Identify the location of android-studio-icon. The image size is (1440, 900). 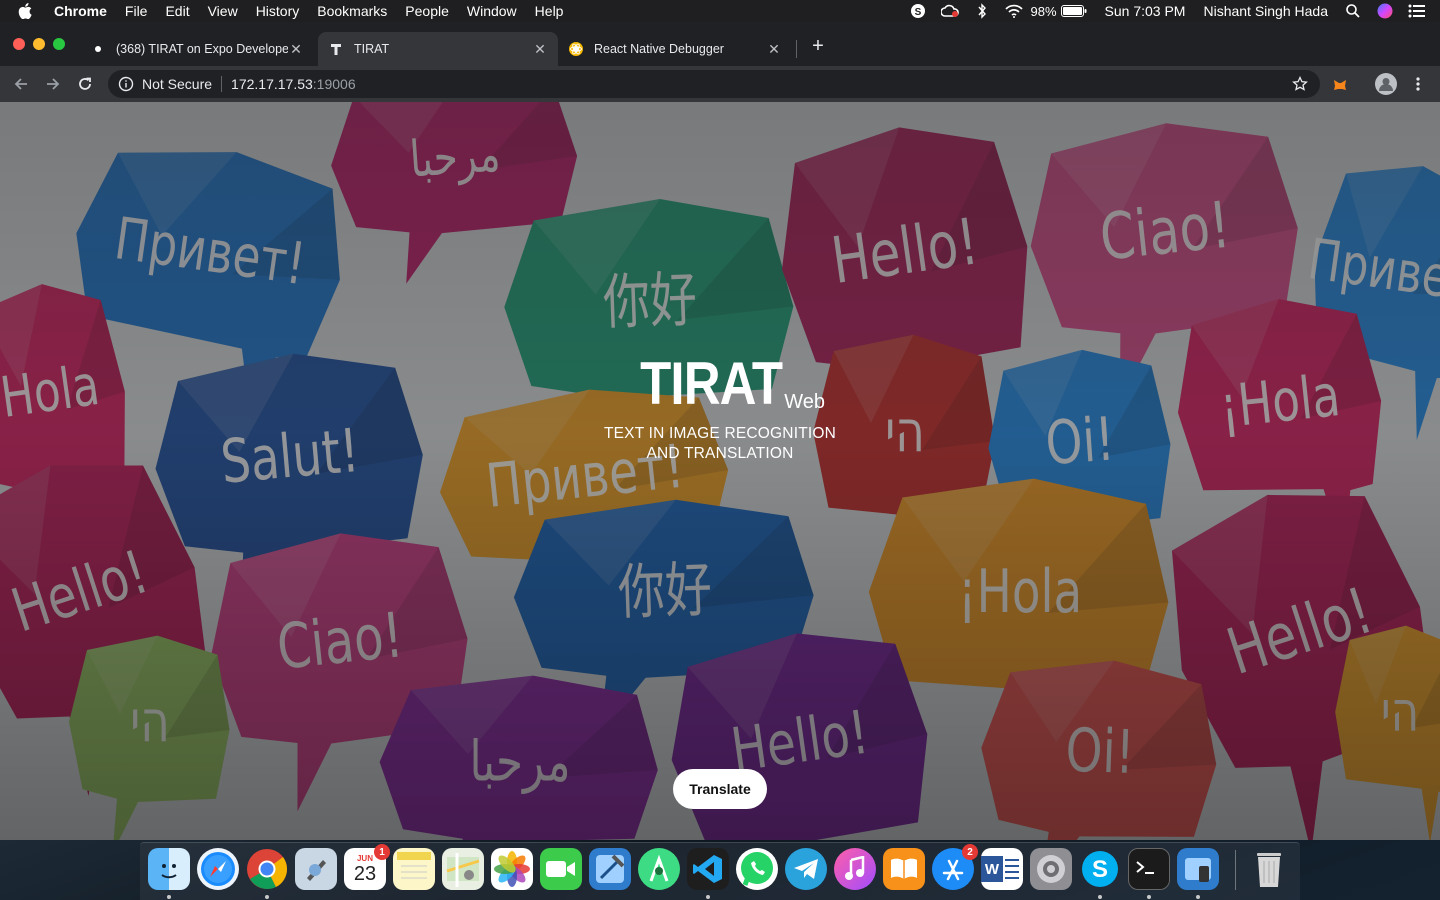
(659, 869).